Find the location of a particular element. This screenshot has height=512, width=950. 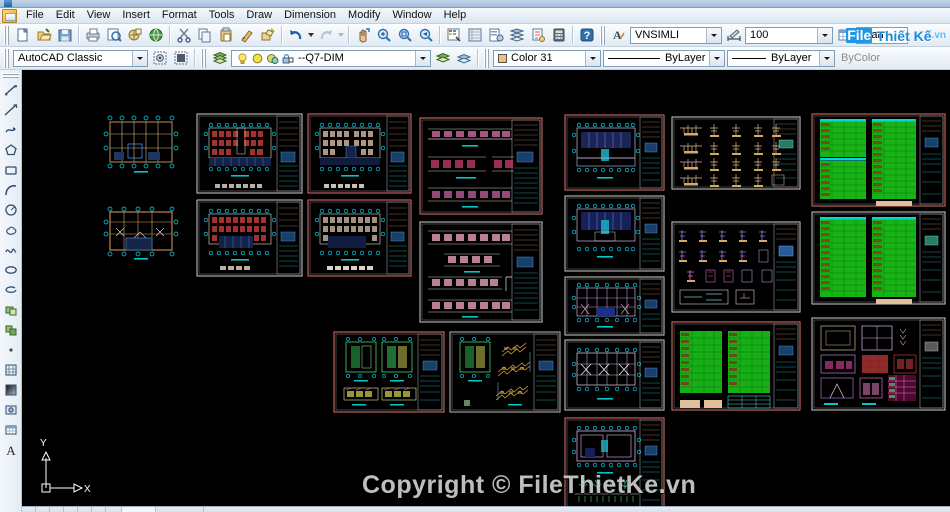

application-menu-icon is located at coordinates (9, 15).